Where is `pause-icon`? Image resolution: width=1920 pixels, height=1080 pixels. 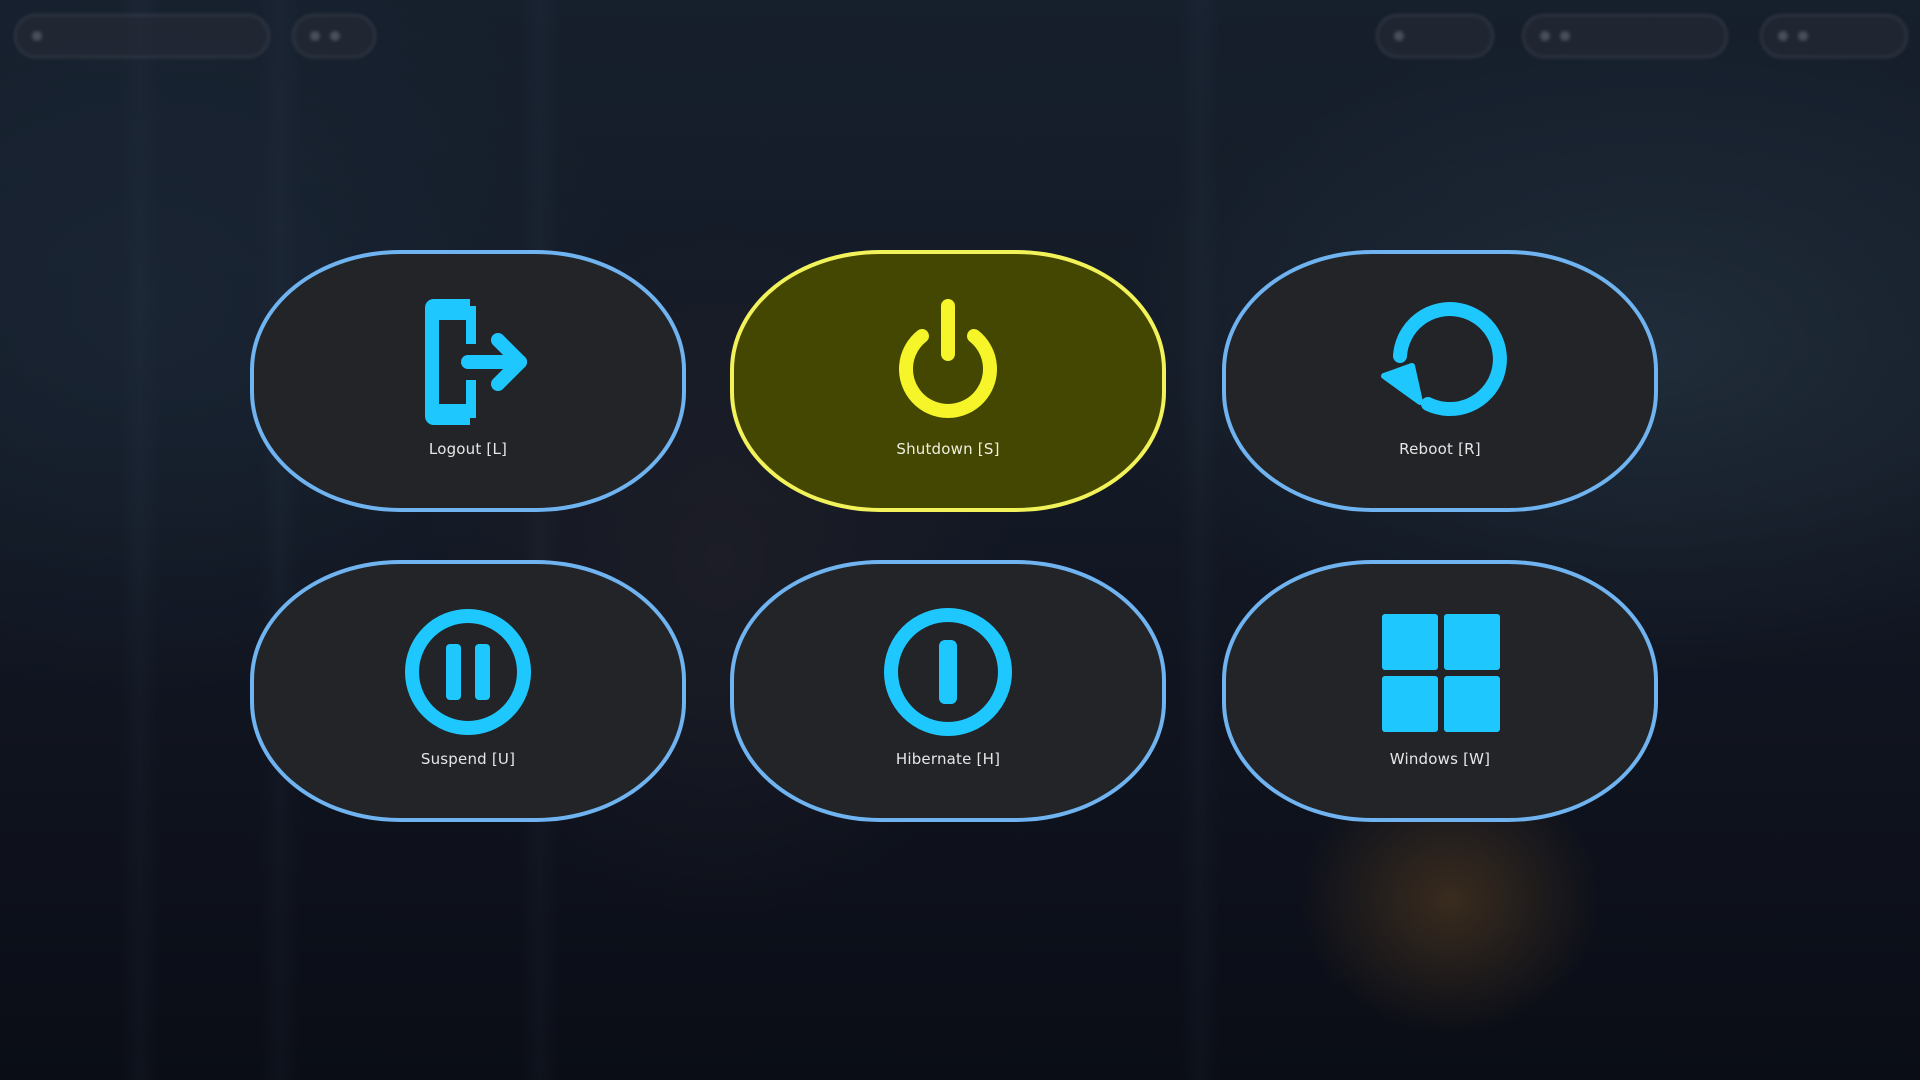
pause-icon is located at coordinates (468, 672).